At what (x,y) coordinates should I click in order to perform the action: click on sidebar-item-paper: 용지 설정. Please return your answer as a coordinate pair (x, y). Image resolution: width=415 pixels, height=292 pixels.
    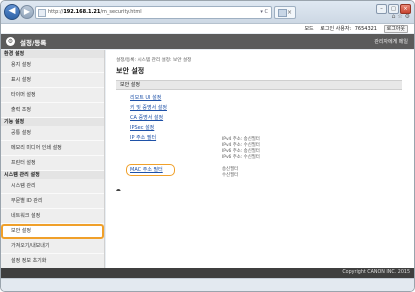
    Looking at the image, I should click on (52, 65).